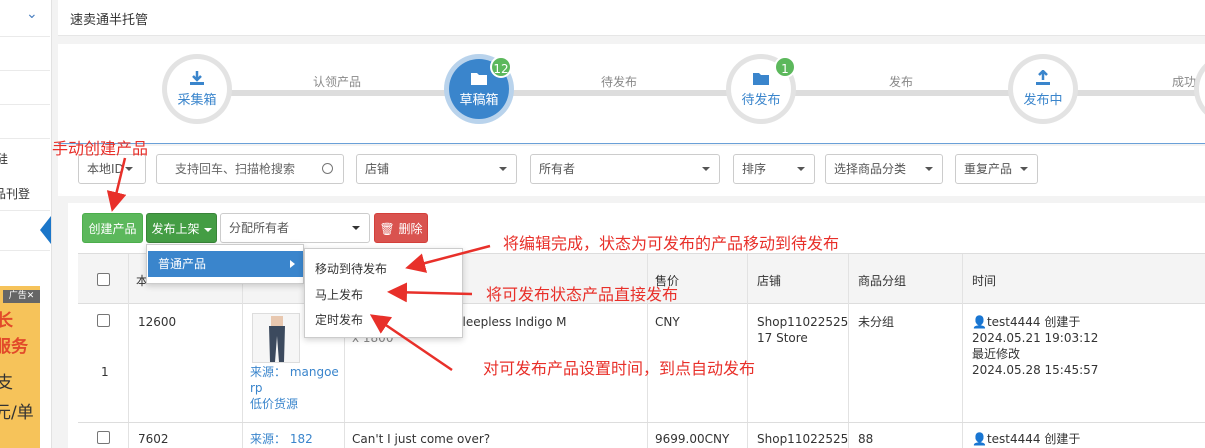 This screenshot has width=1205, height=448. What do you see at coordinates (625, 169) in the screenshot?
I see `owner-select: 所有者` at bounding box center [625, 169].